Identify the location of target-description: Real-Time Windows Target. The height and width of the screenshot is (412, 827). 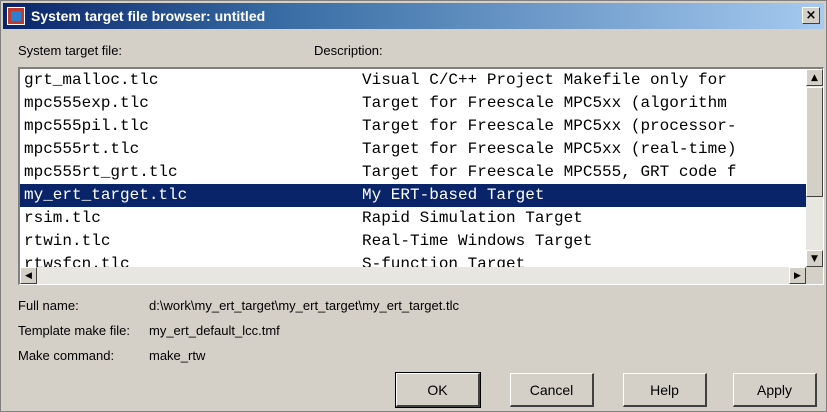
(477, 241).